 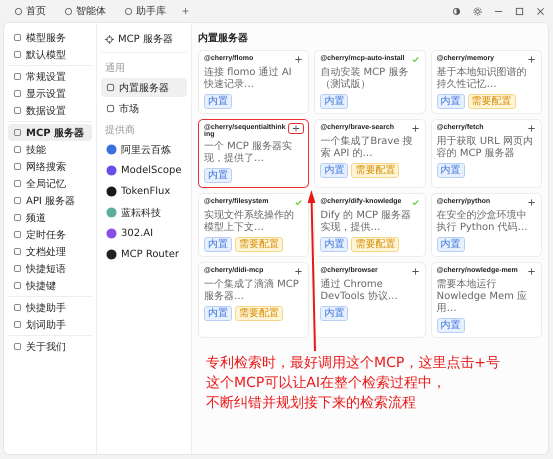 I want to click on section-heading: 内置服务器, so click(x=223, y=38).